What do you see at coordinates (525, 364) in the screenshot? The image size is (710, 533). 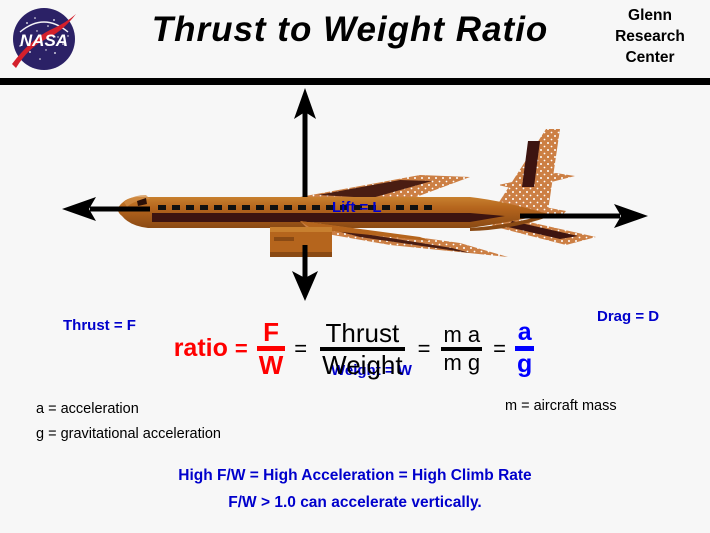 I see `fraction-g-denominator: g` at bounding box center [525, 364].